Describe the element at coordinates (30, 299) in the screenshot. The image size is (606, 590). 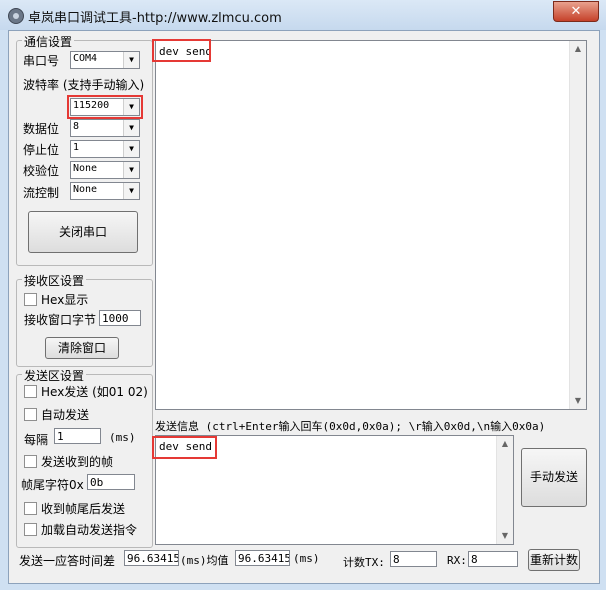
I see `hex-display-checkbox` at that location.